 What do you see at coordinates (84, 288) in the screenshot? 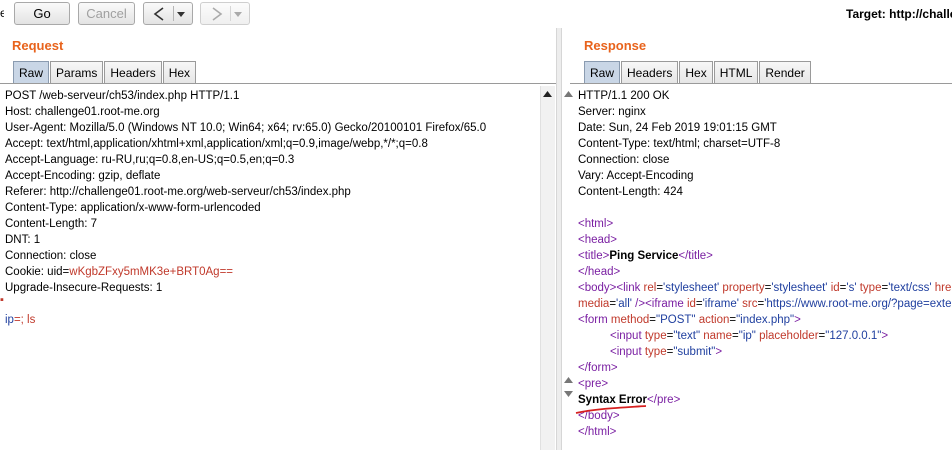
I see `request-line: Upgrade-Insecure-Requests: 1` at bounding box center [84, 288].